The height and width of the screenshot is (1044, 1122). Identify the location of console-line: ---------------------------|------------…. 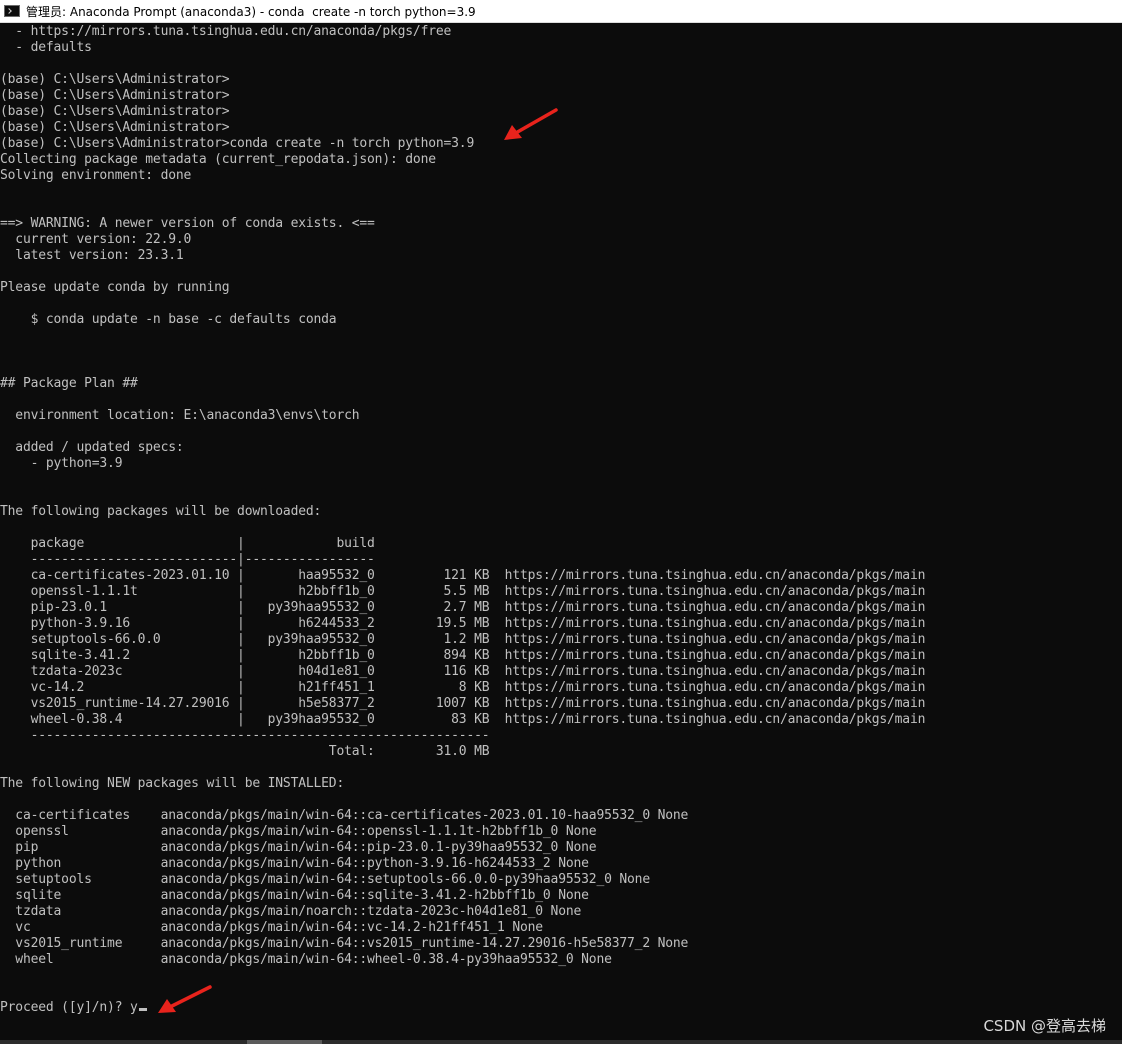
(187, 560).